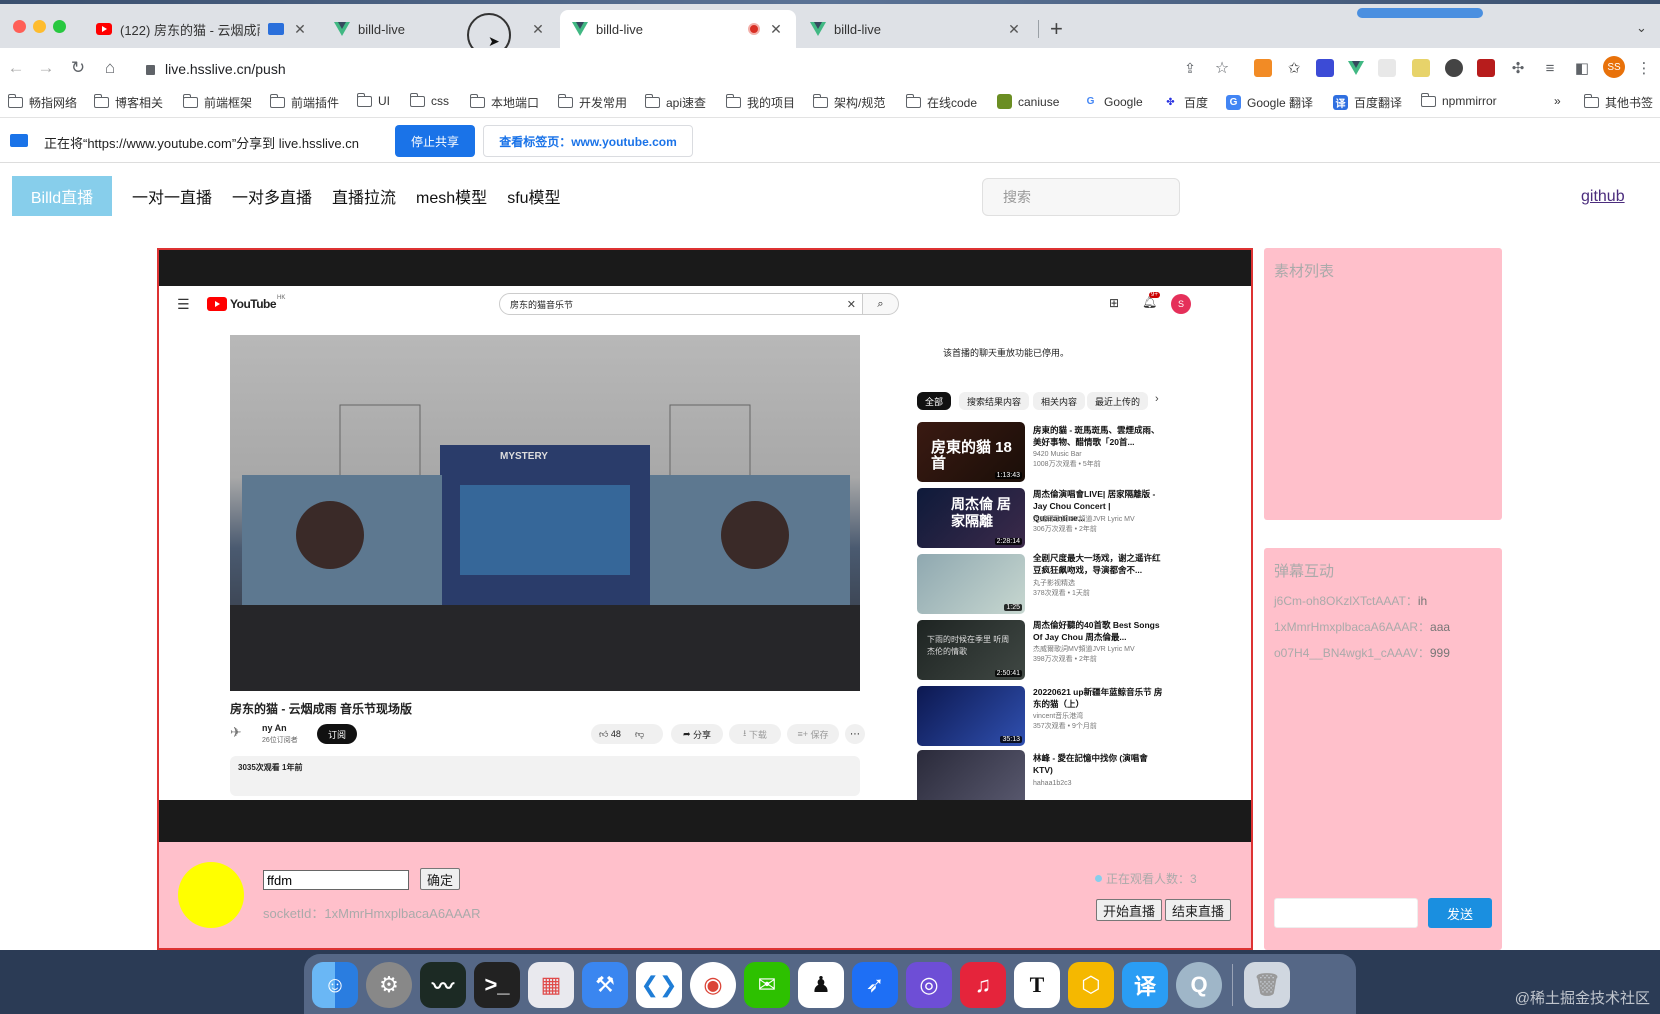  Describe the element at coordinates (217, 102) in the screenshot. I see `bookmark-item: 前端框架` at that location.